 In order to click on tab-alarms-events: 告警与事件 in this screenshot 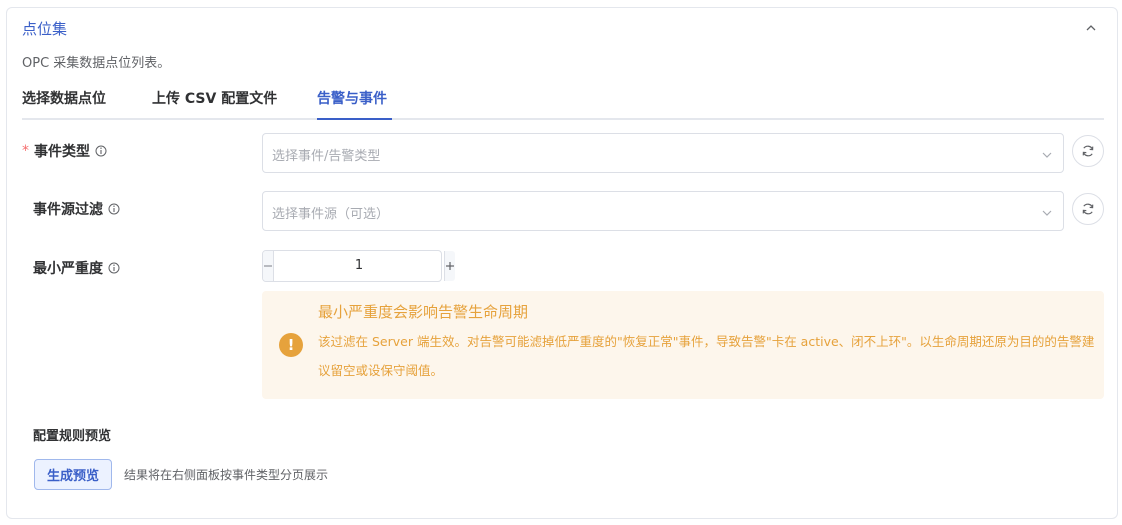, I will do `click(352, 98)`.